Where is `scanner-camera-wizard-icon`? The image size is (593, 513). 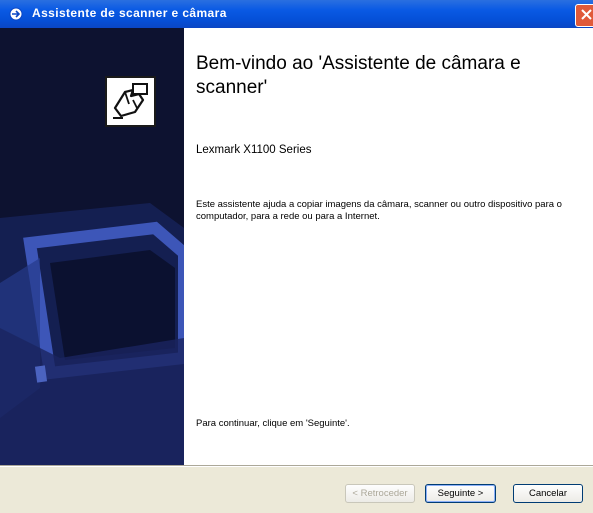
scanner-camera-wizard-icon is located at coordinates (16, 14).